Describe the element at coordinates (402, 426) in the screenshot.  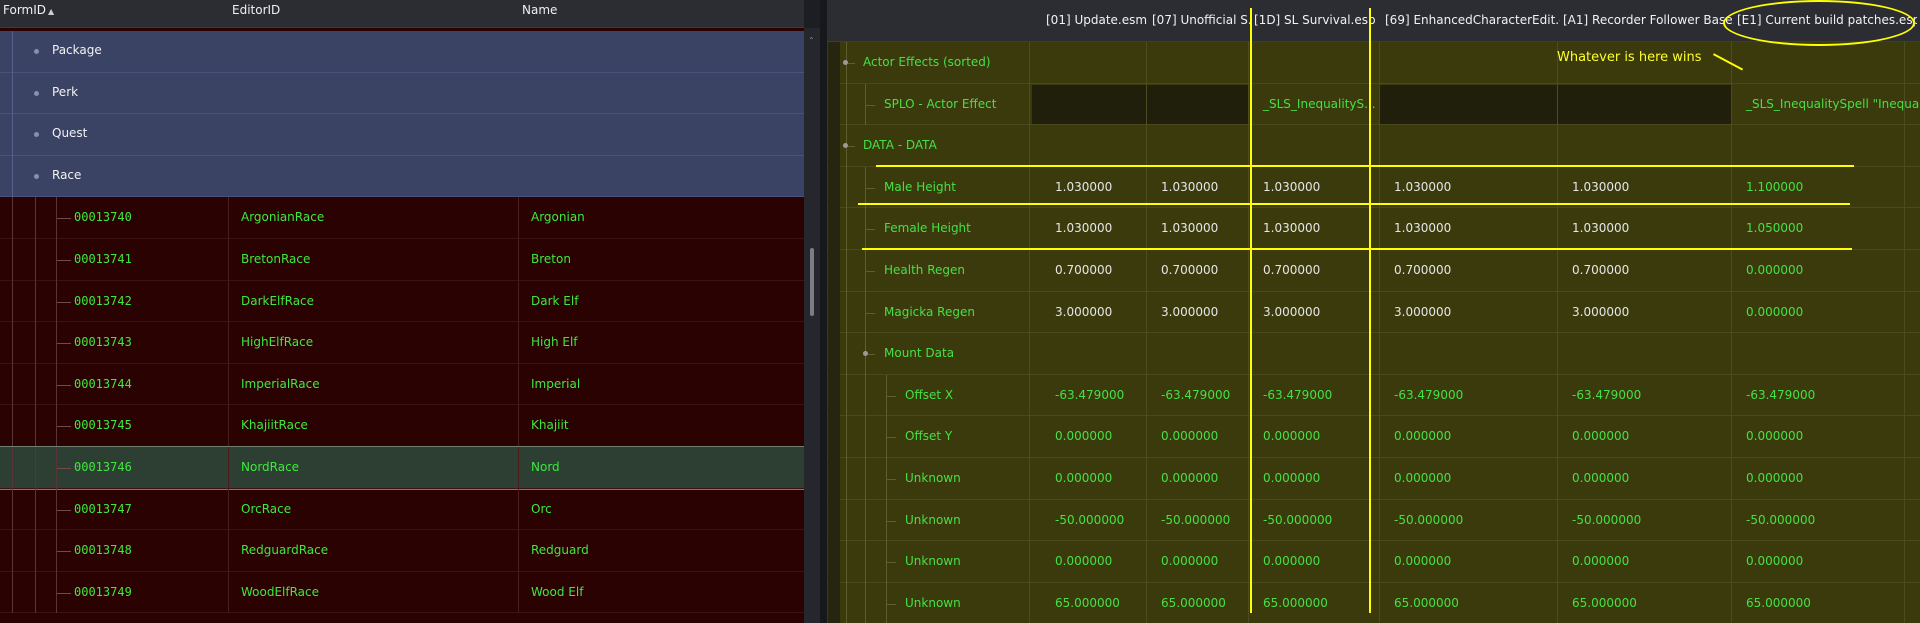
I see `record-row: 00013745 KhajiitRace Khajiit` at that location.